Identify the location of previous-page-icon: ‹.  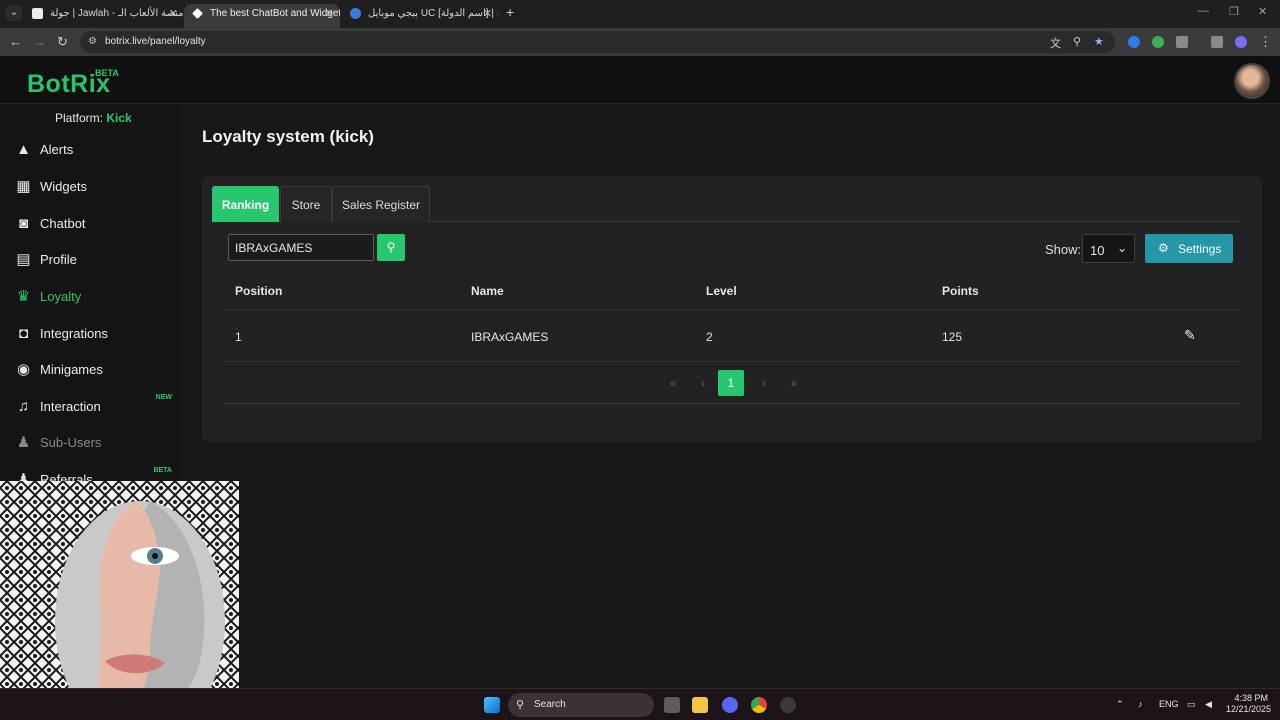
(703, 383).